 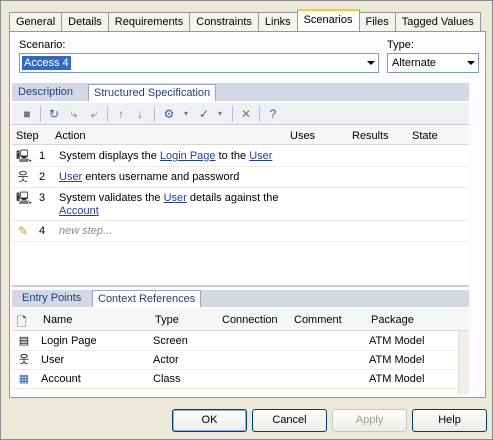 What do you see at coordinates (204, 114) in the screenshot?
I see `check-icon: ✓` at bounding box center [204, 114].